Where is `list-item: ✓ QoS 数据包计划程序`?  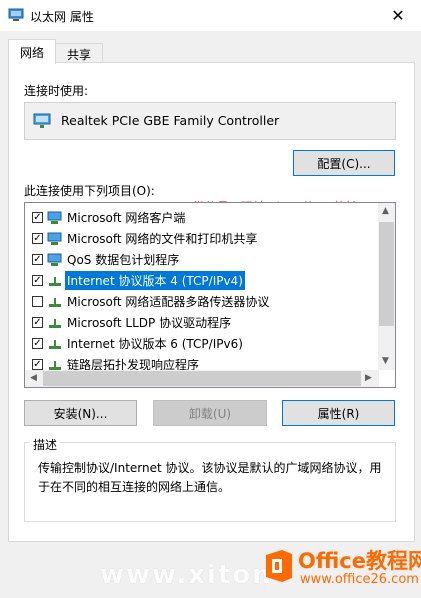
list-item: ✓ QoS 数据包计划程序 is located at coordinates (202, 259).